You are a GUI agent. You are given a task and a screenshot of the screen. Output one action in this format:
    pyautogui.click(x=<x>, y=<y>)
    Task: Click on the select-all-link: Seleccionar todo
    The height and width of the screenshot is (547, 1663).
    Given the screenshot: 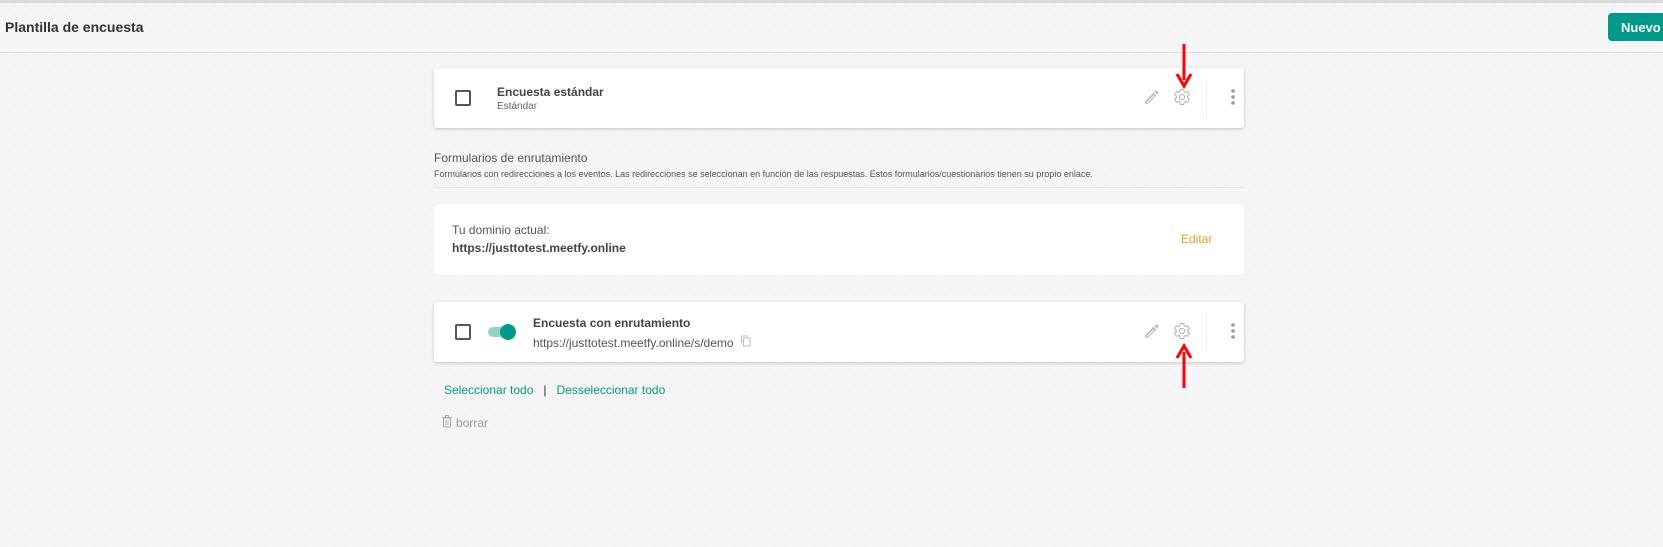 What is the action you would take?
    pyautogui.click(x=488, y=390)
    